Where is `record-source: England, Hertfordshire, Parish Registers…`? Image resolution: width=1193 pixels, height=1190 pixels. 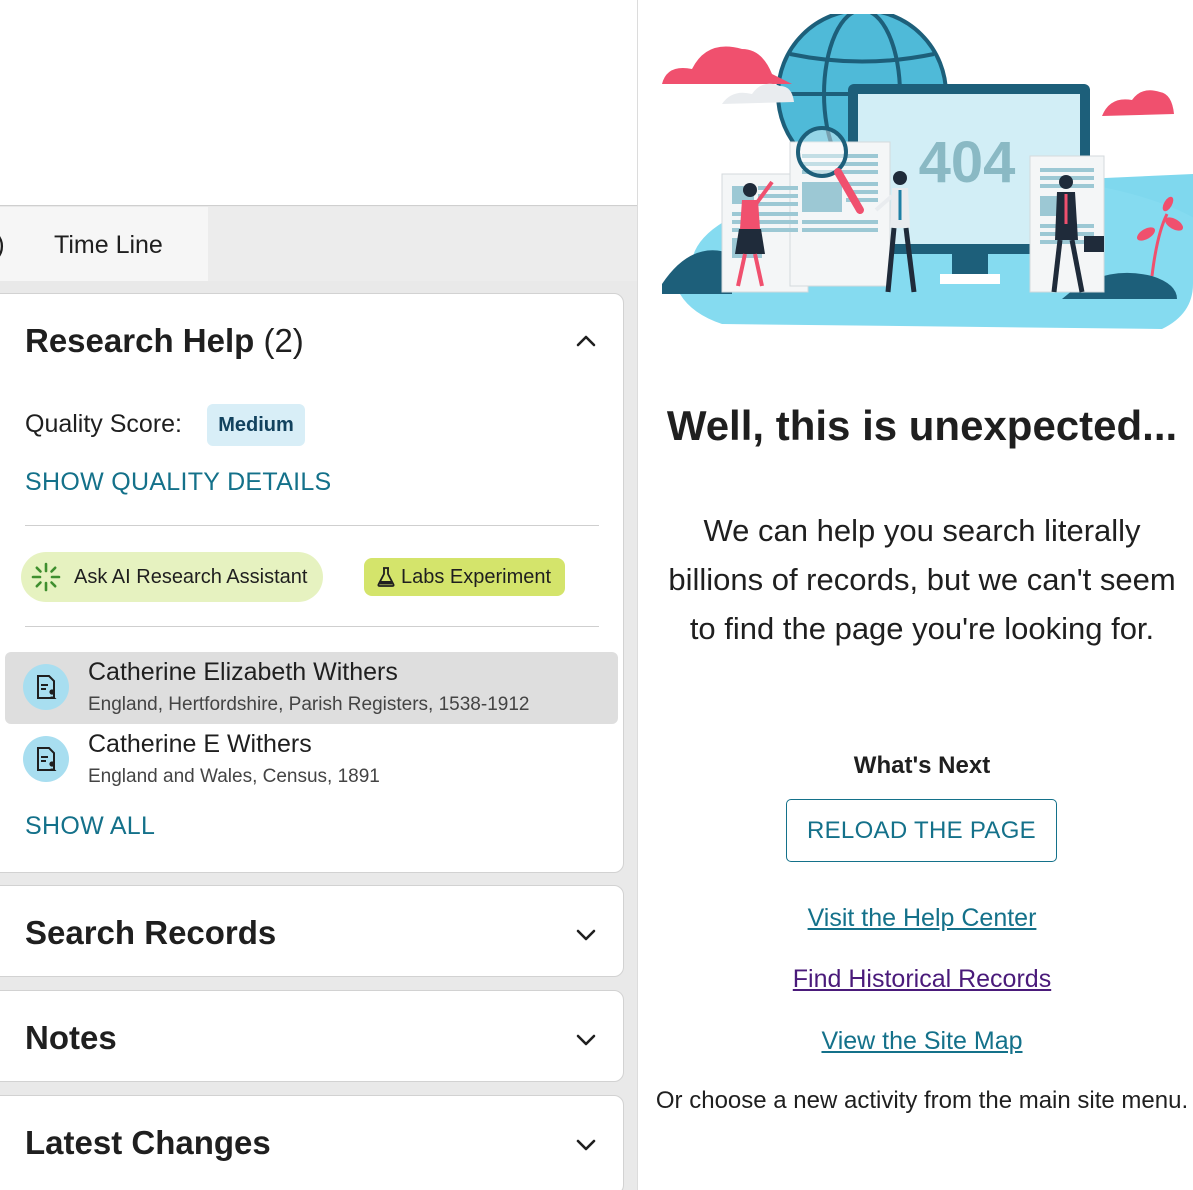 record-source: England, Hertfordshire, Parish Registers… is located at coordinates (309, 704).